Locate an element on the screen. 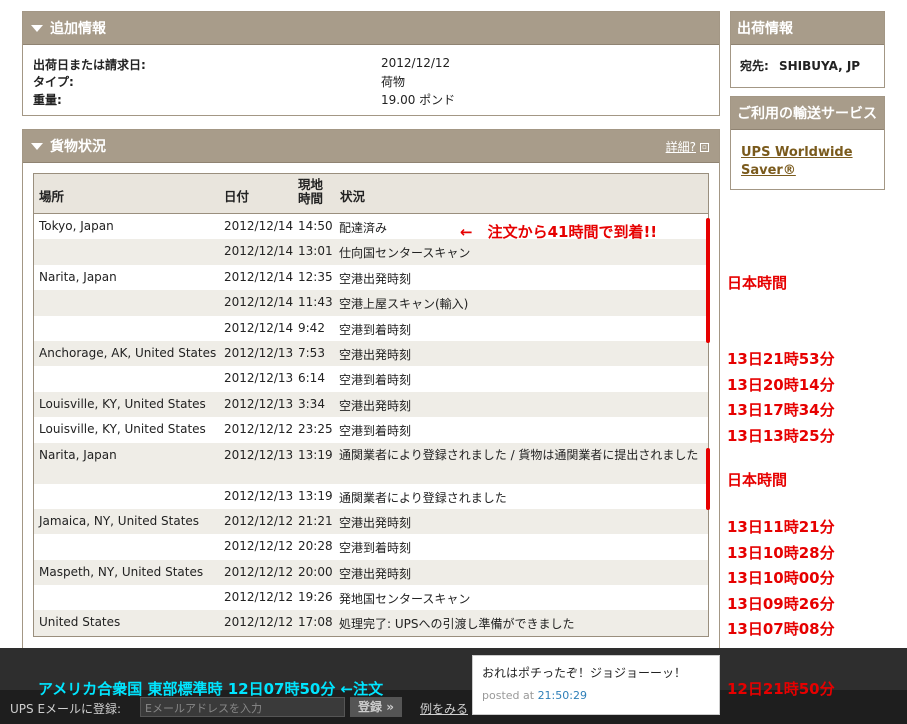 Image resolution: width=907 pixels, height=724 pixels. header-date: 日付 is located at coordinates (237, 196).